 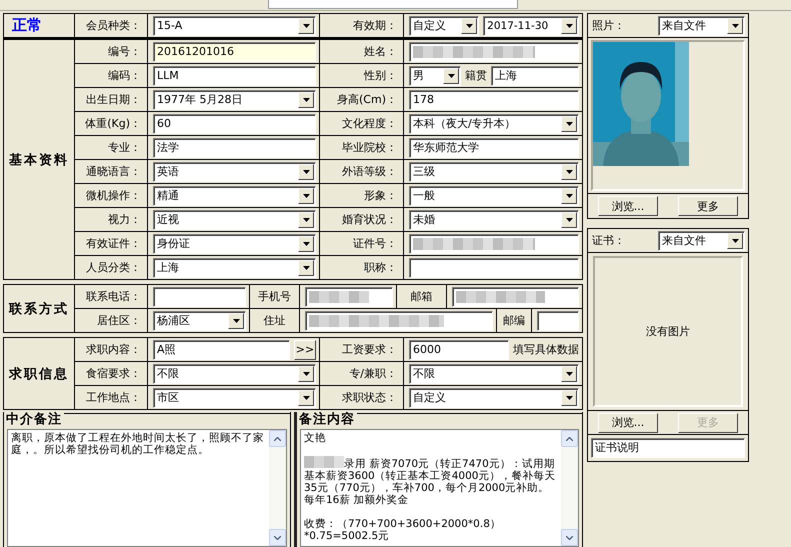 I want to click on dropdown: 三级, so click(x=494, y=172).